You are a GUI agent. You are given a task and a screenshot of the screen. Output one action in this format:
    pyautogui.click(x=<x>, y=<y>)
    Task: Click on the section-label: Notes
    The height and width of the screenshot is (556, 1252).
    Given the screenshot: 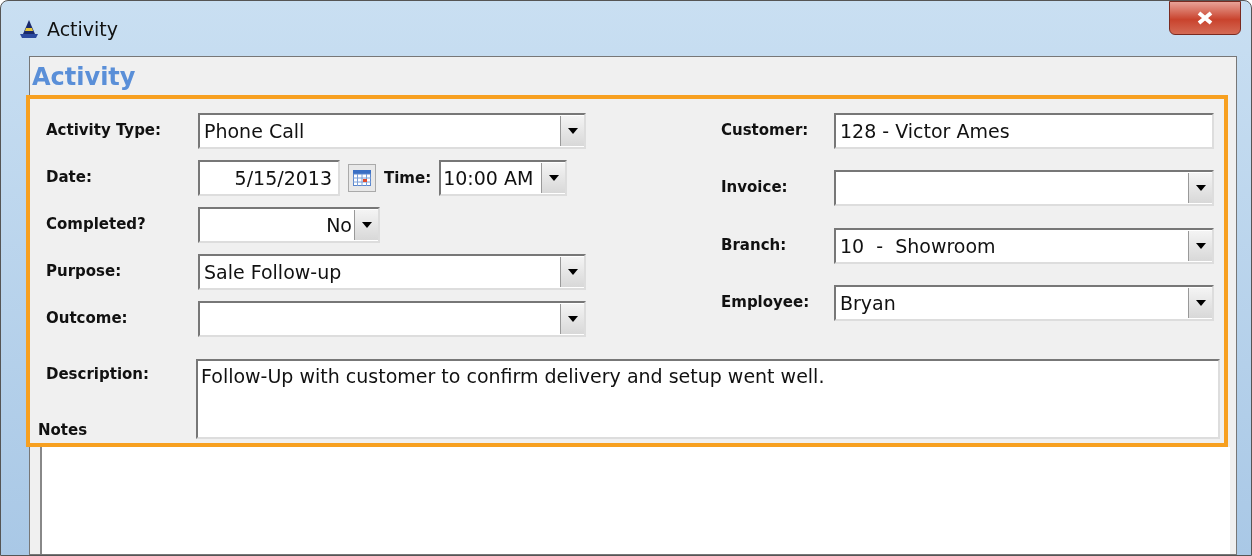 What is the action you would take?
    pyautogui.click(x=63, y=430)
    